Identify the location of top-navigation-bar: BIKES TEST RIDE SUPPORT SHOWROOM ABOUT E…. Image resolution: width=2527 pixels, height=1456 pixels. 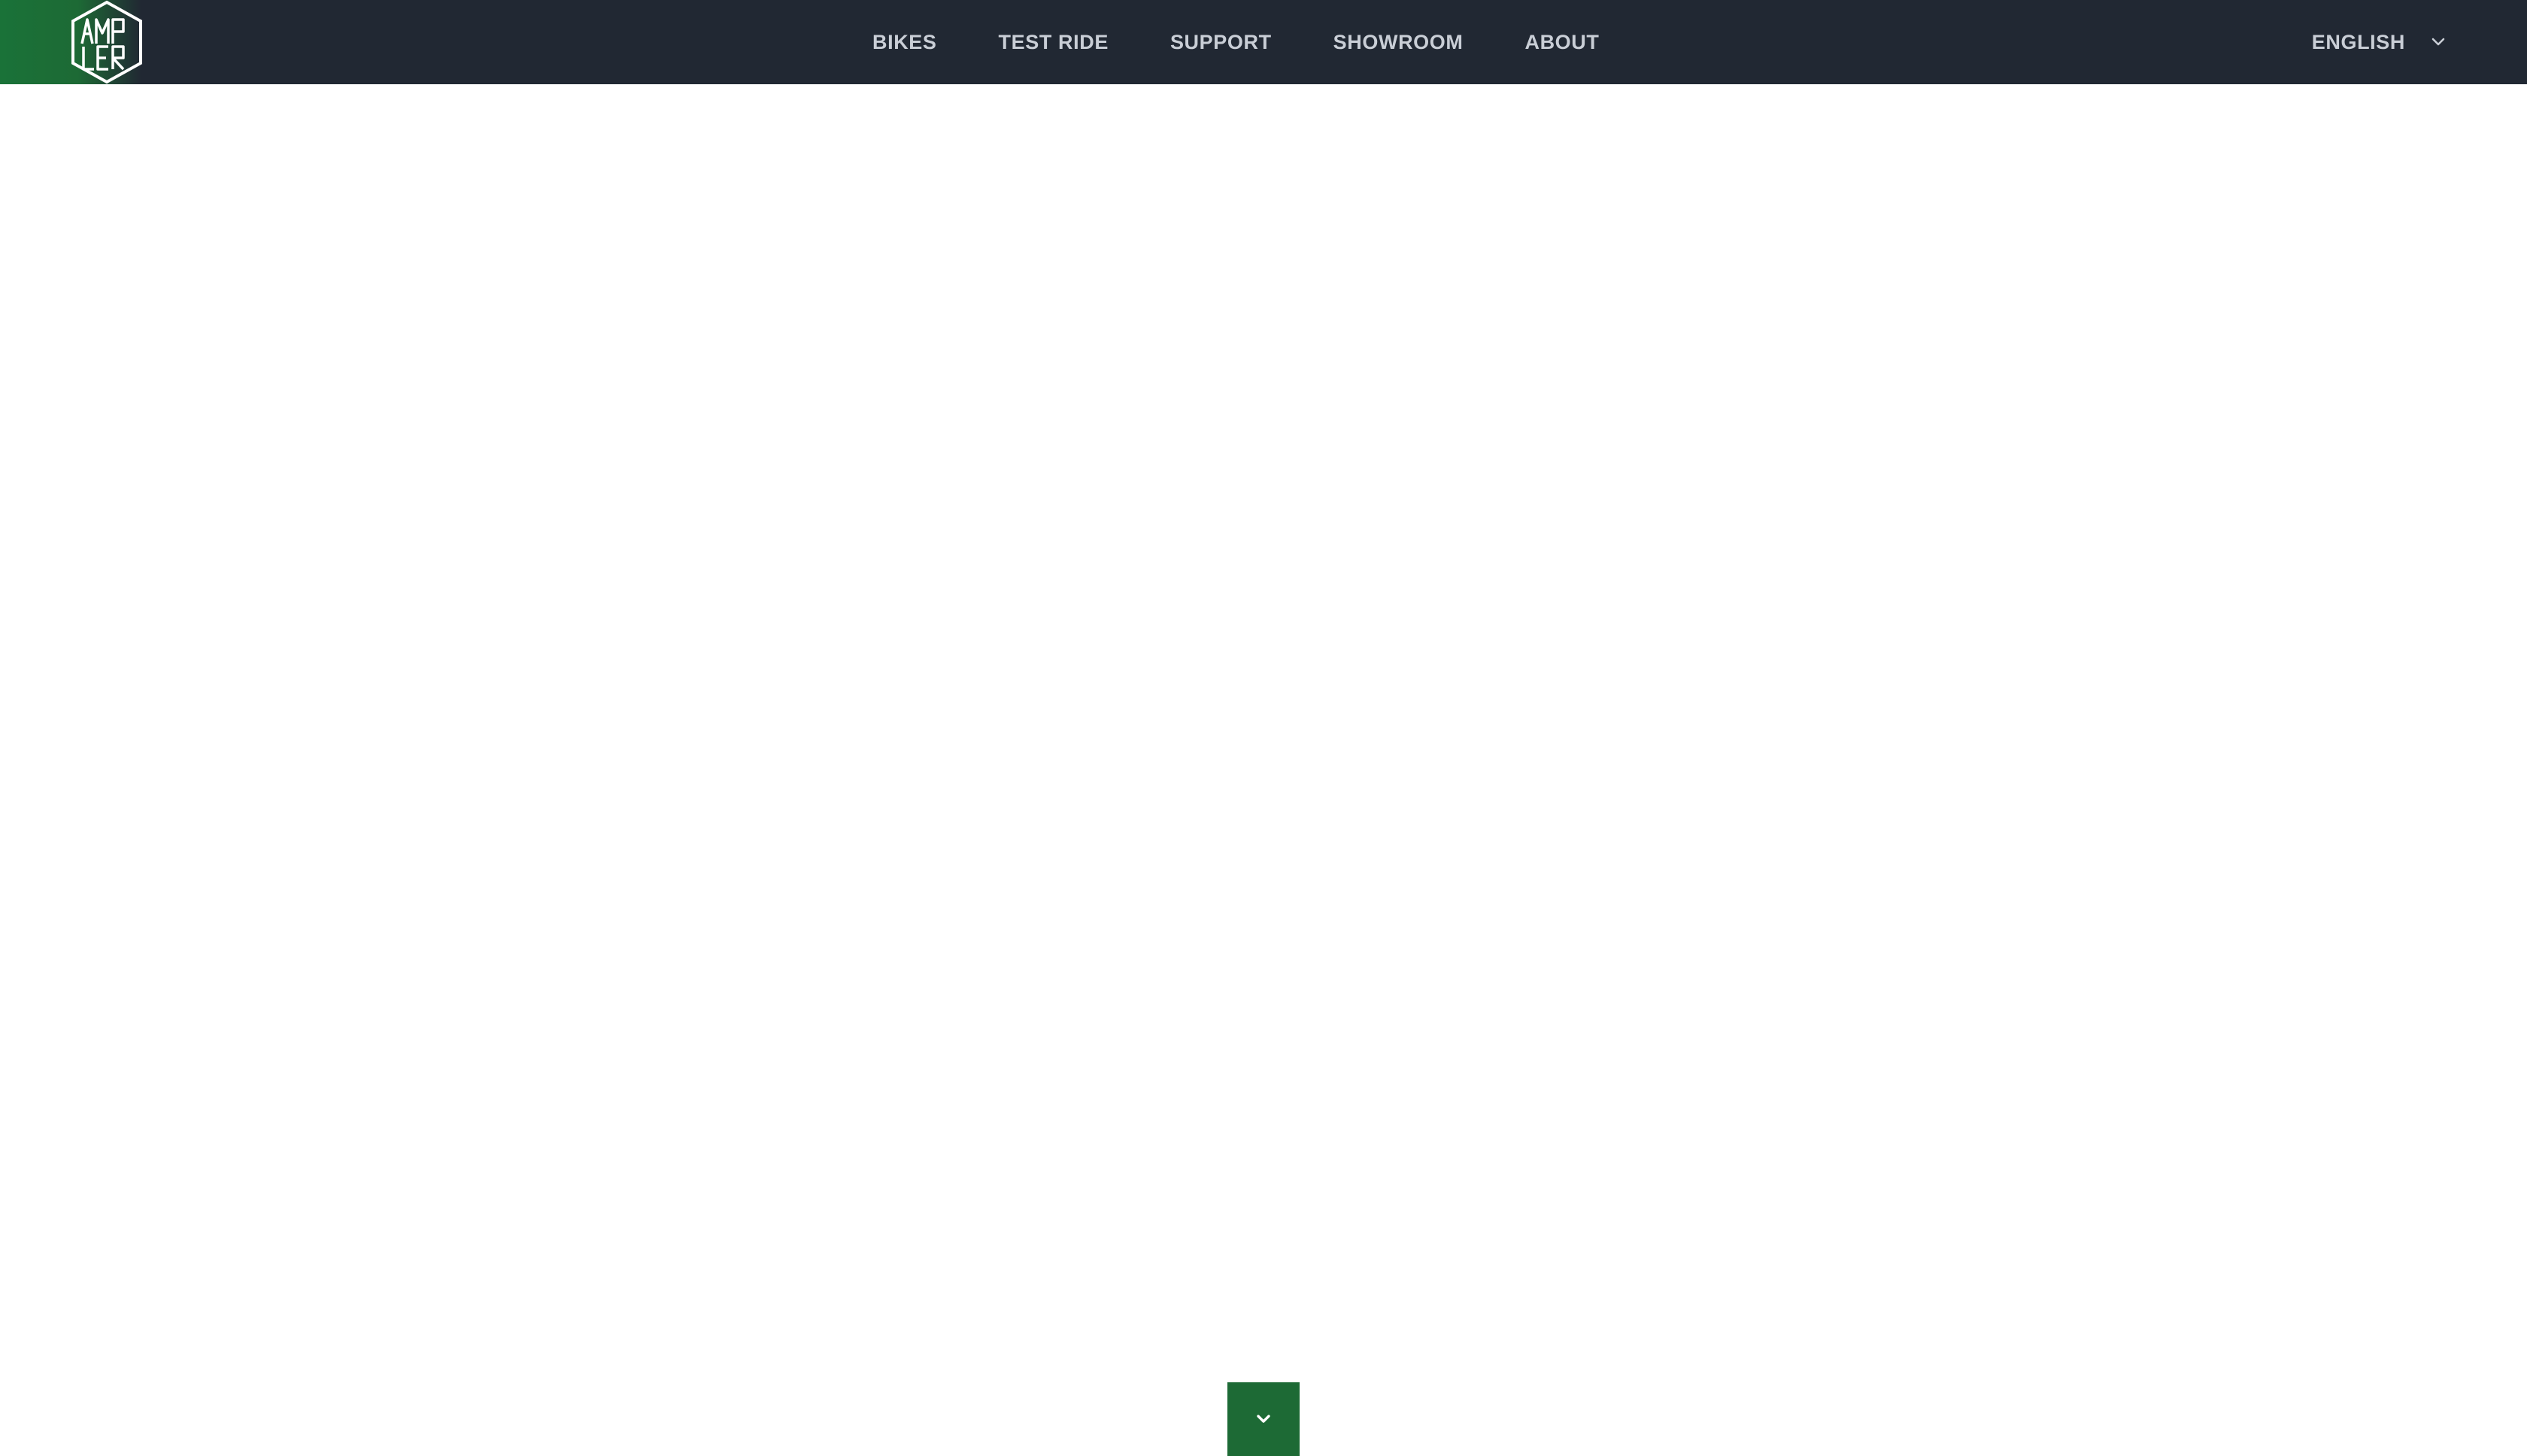
(1263, 42).